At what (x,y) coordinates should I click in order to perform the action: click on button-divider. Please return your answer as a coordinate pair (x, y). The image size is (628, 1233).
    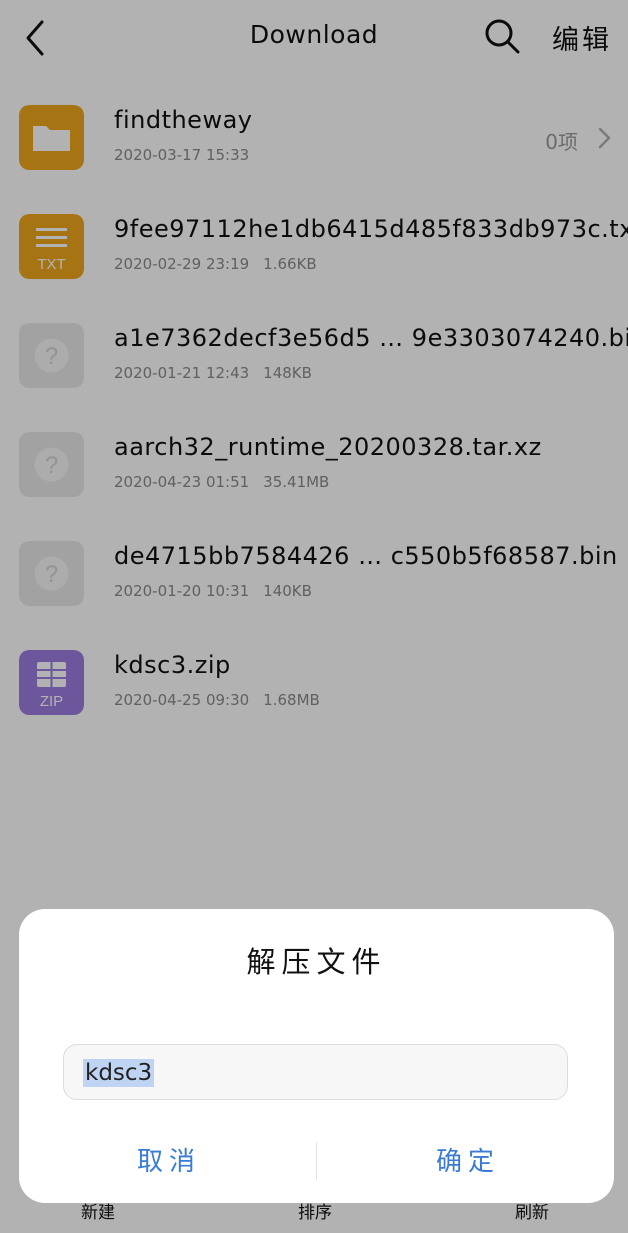
    Looking at the image, I should click on (316, 1161).